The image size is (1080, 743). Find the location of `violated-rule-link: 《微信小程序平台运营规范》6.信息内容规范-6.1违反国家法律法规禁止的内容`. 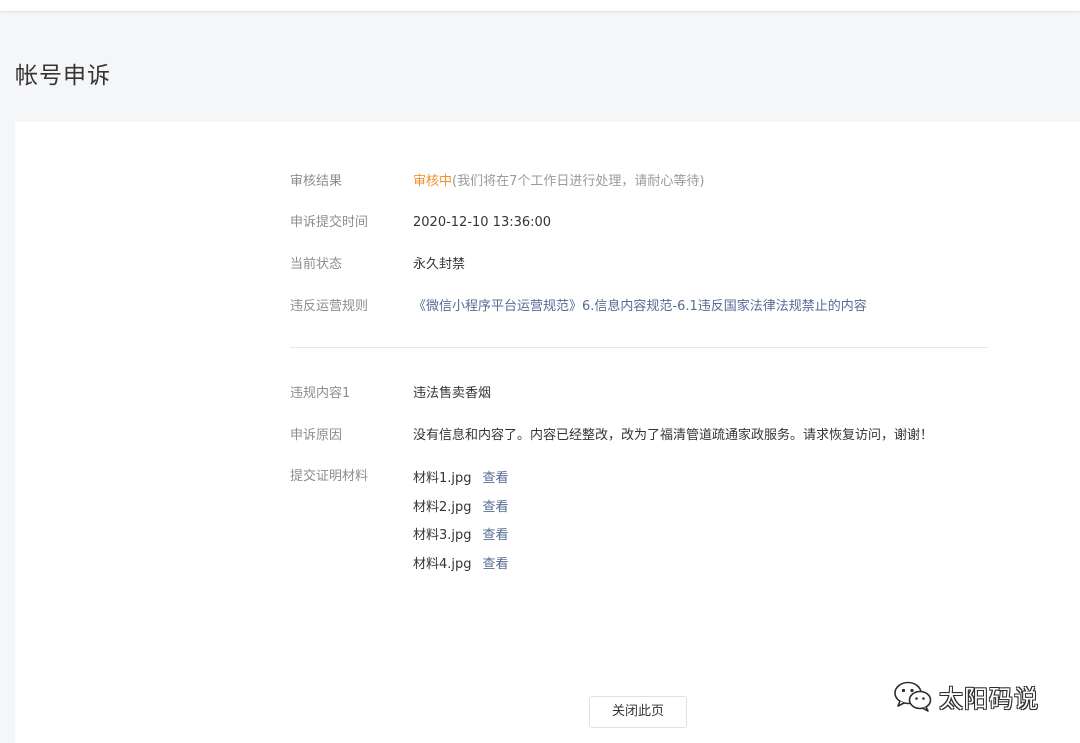

violated-rule-link: 《微信小程序平台运营规范》6.信息内容规范-6.1违反国家法律法规禁止的内容 is located at coordinates (640, 307).